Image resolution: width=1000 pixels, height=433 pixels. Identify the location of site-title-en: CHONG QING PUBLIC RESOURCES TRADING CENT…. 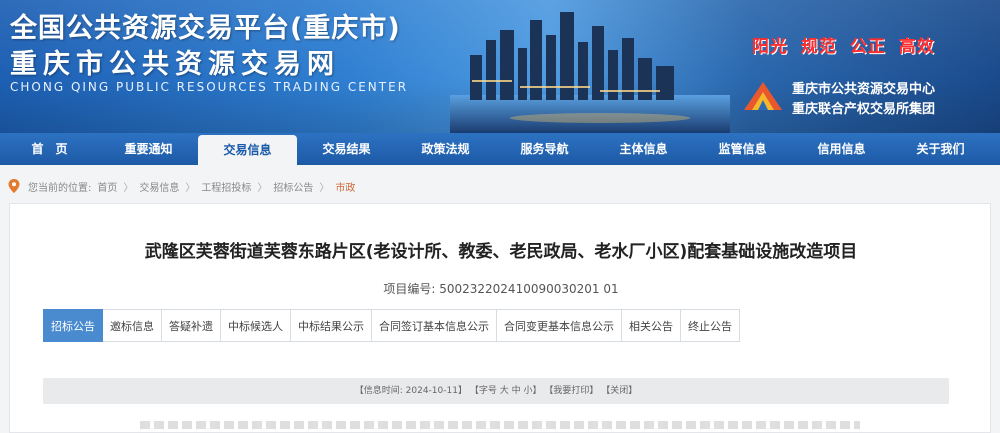
(209, 87).